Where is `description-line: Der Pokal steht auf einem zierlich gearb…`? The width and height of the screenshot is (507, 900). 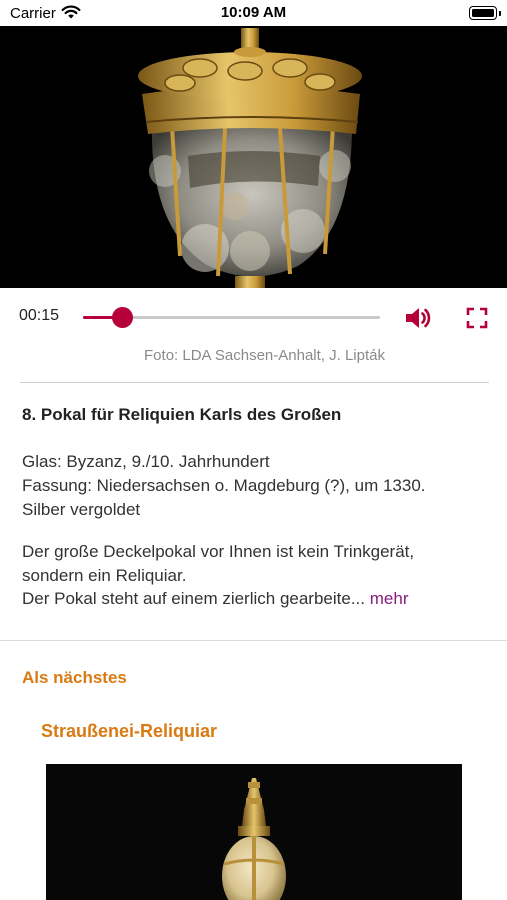 description-line: Der Pokal steht auf einem zierlich gearb… is located at coordinates (194, 598).